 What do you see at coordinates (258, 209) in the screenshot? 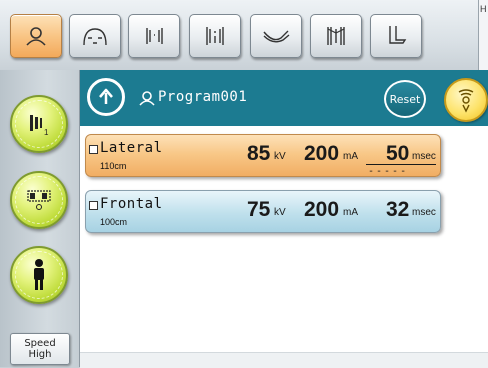
I see `kv-value: 75` at bounding box center [258, 209].